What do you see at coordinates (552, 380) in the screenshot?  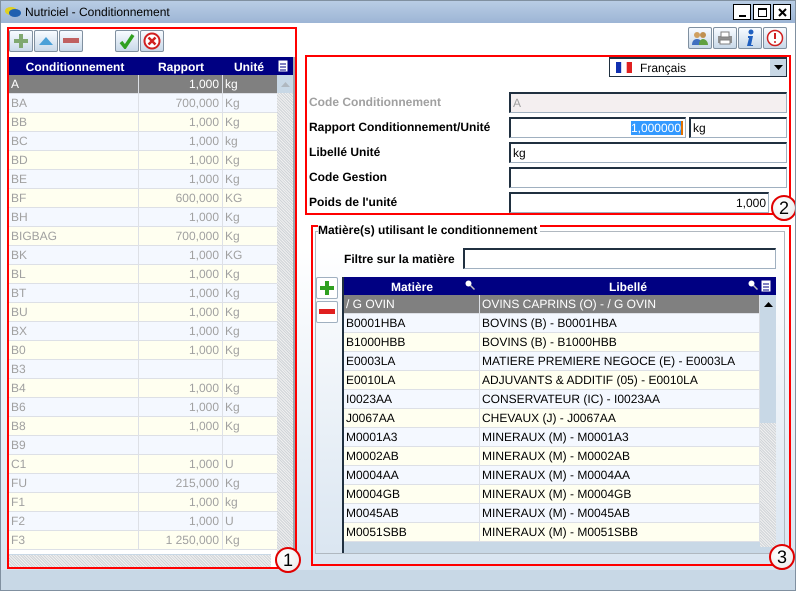 I see `table-row: E0010LA ADJUVANTS & ADDITIF (05) - E0010LA` at bounding box center [552, 380].